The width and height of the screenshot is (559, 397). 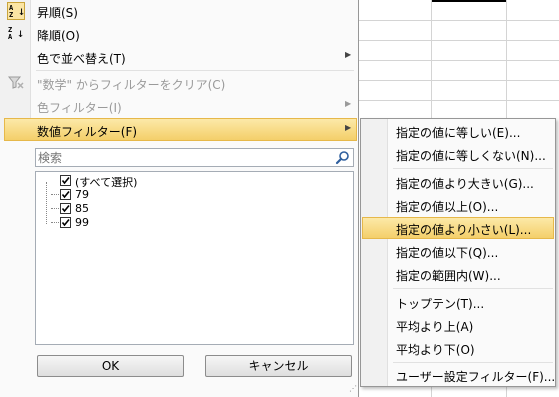 I want to click on filter-above-average-item: 平均より上(A), so click(x=458, y=325).